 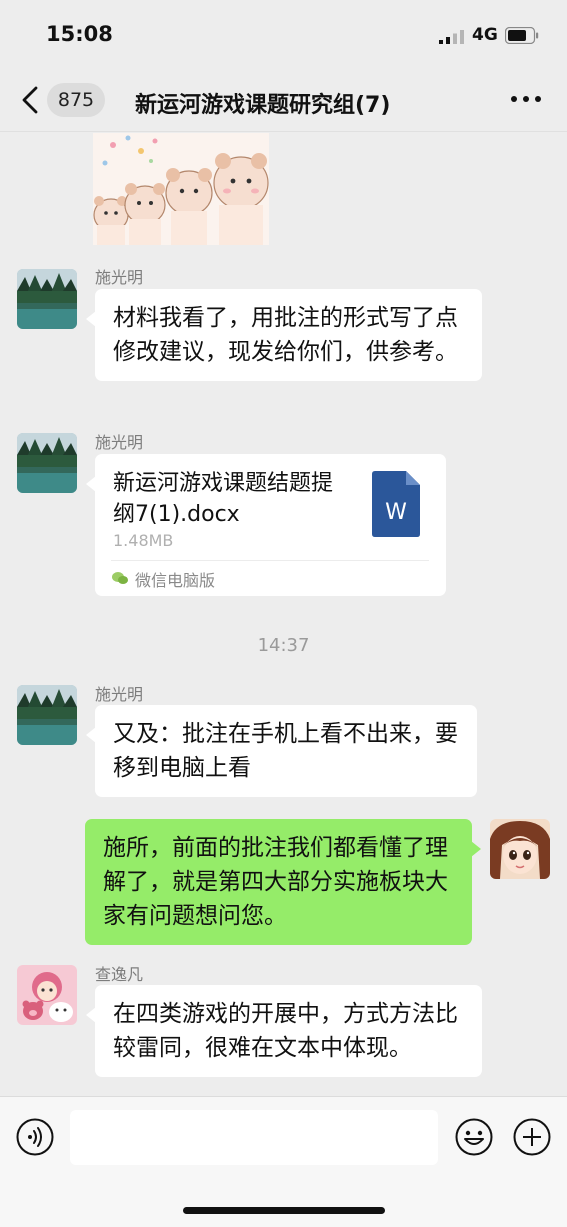 I want to click on message-bubble: 又及：批注在手机上看不出来，要移到电脑上看, so click(x=281, y=751).